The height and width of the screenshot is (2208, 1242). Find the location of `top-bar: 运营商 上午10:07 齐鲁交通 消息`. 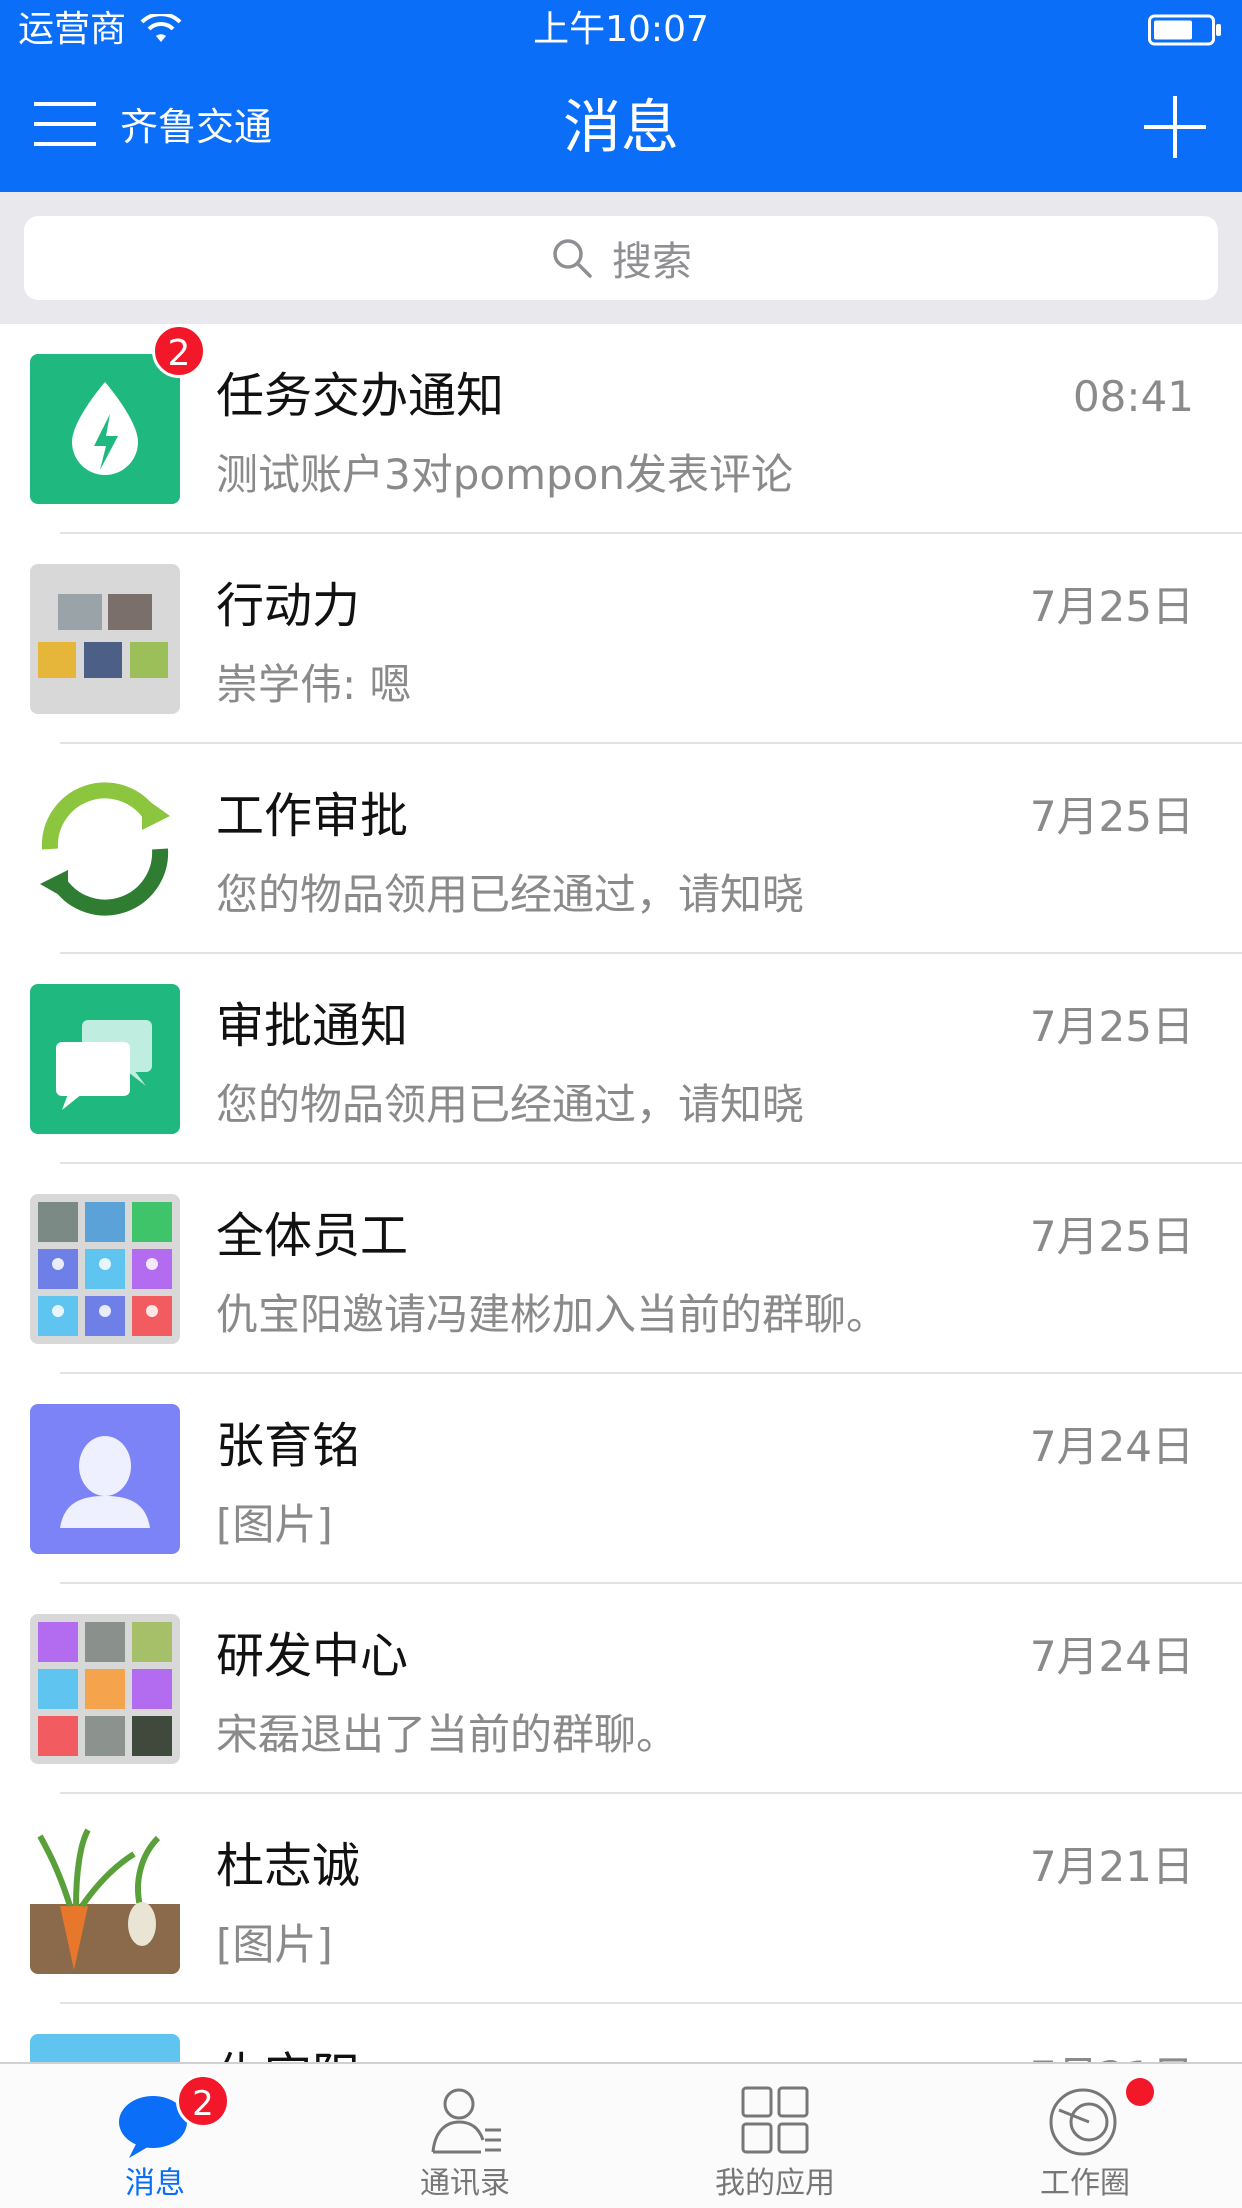

top-bar: 运营商 上午10:07 齐鲁交通 消息 is located at coordinates (621, 96).